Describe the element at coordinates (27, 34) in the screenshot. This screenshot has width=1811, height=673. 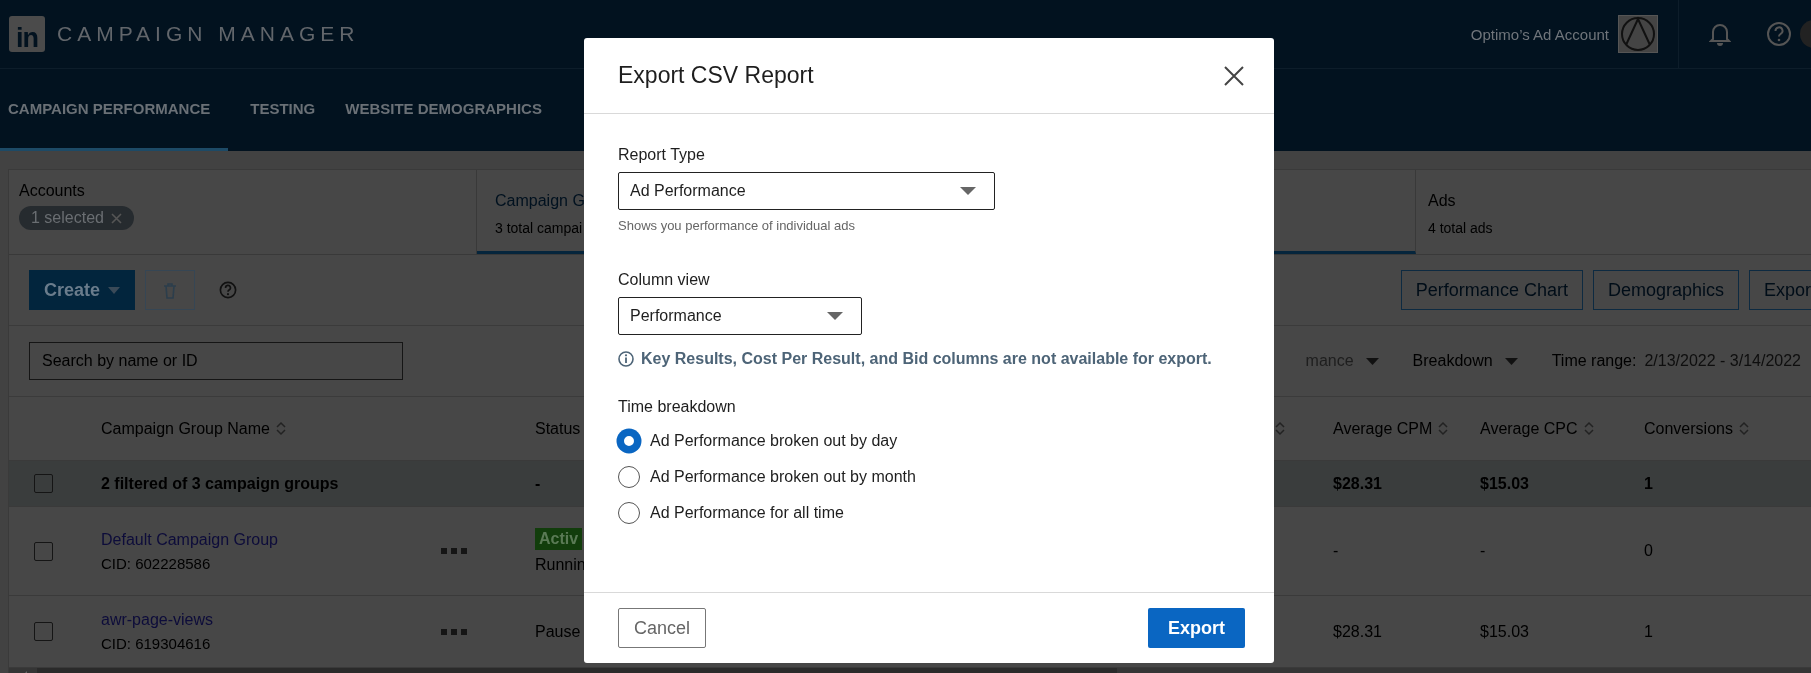
I see `logo-icon: in` at that location.